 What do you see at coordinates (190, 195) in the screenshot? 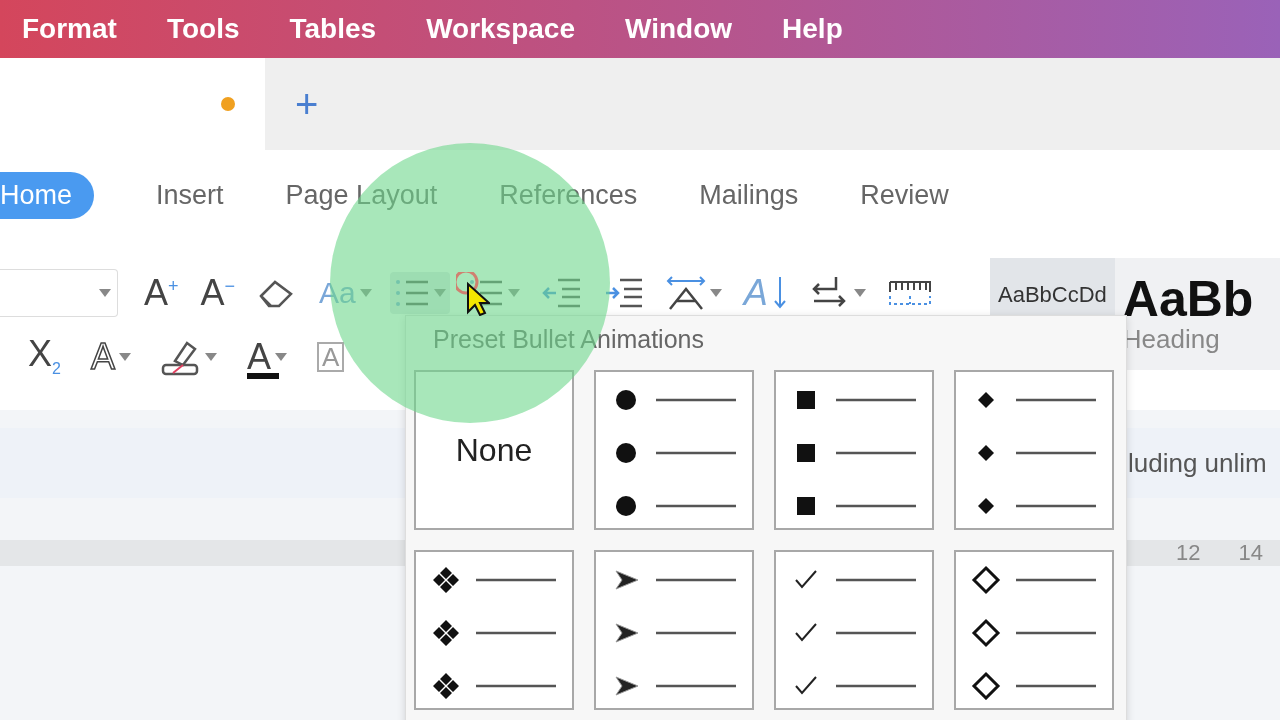
I see `ribbon-tab: Insert` at bounding box center [190, 195].